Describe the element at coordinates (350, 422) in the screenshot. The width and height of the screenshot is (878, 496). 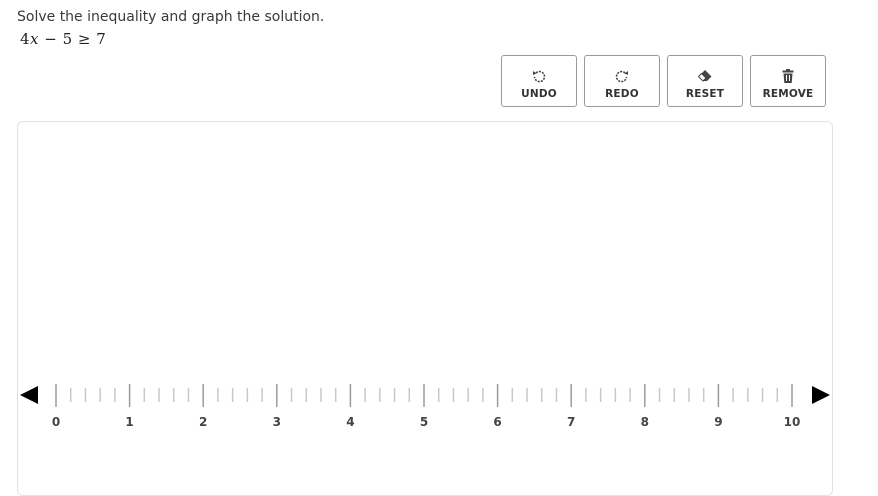
I see `tick-label: 4` at that location.